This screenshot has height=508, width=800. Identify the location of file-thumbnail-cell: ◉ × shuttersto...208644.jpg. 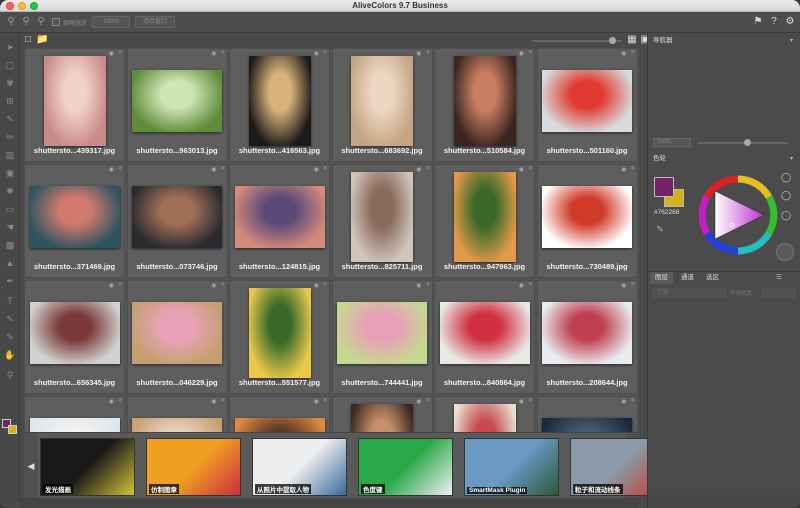
(587, 337).